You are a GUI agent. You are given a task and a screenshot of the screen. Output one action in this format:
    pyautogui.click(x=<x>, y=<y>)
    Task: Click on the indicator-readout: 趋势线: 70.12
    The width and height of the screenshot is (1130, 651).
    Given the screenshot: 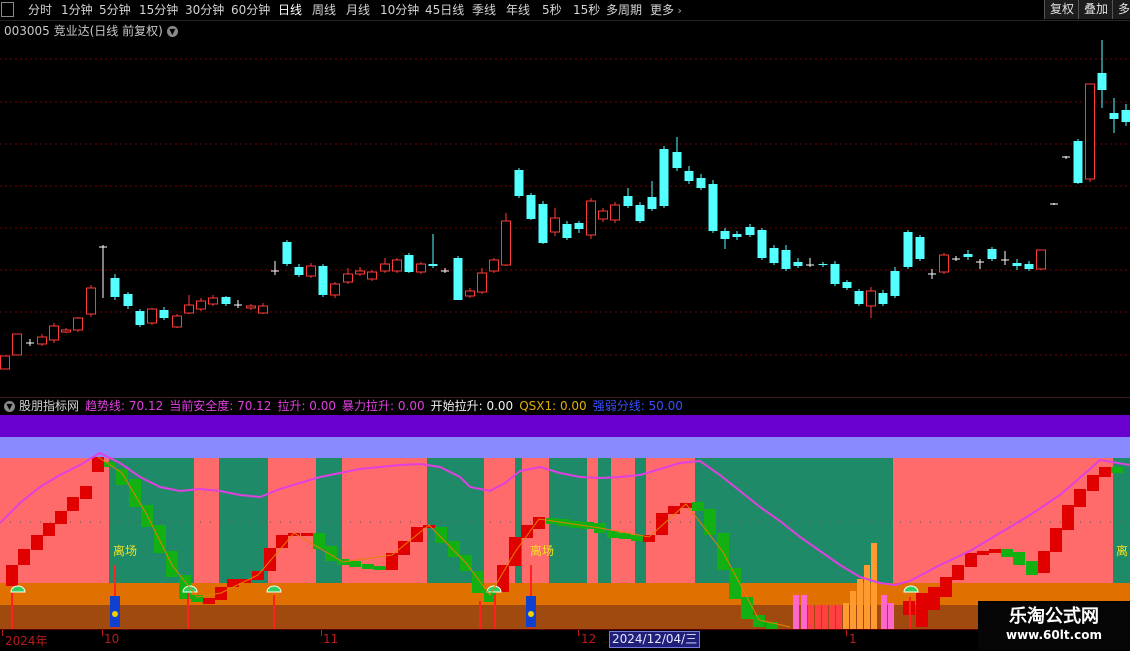 What is the action you would take?
    pyautogui.click(x=124, y=406)
    